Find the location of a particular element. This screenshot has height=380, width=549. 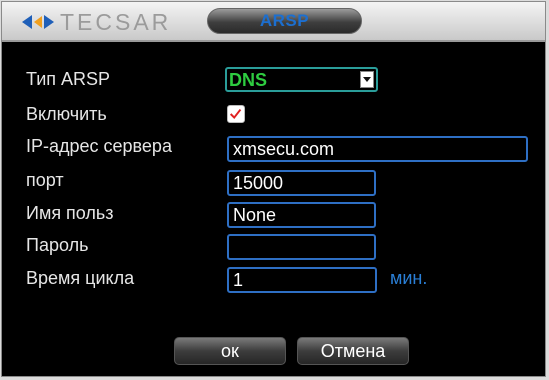

port-input: 15000 is located at coordinates (301, 183).